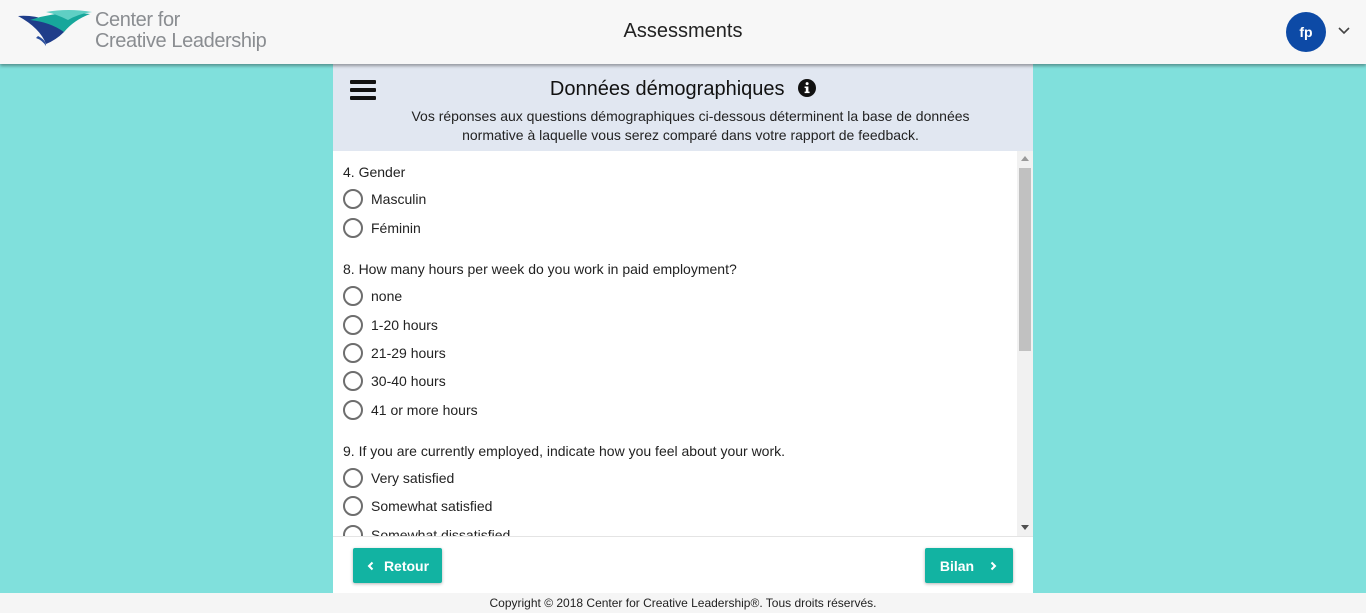 Image resolution: width=1366 pixels, height=613 pixels. Describe the element at coordinates (396, 228) in the screenshot. I see `option-label: Féminin` at that location.